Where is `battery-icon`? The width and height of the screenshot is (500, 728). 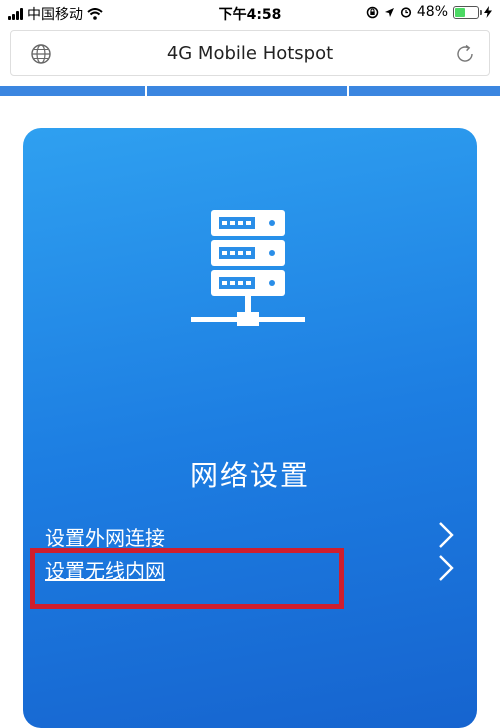
battery-icon is located at coordinates (467, 12).